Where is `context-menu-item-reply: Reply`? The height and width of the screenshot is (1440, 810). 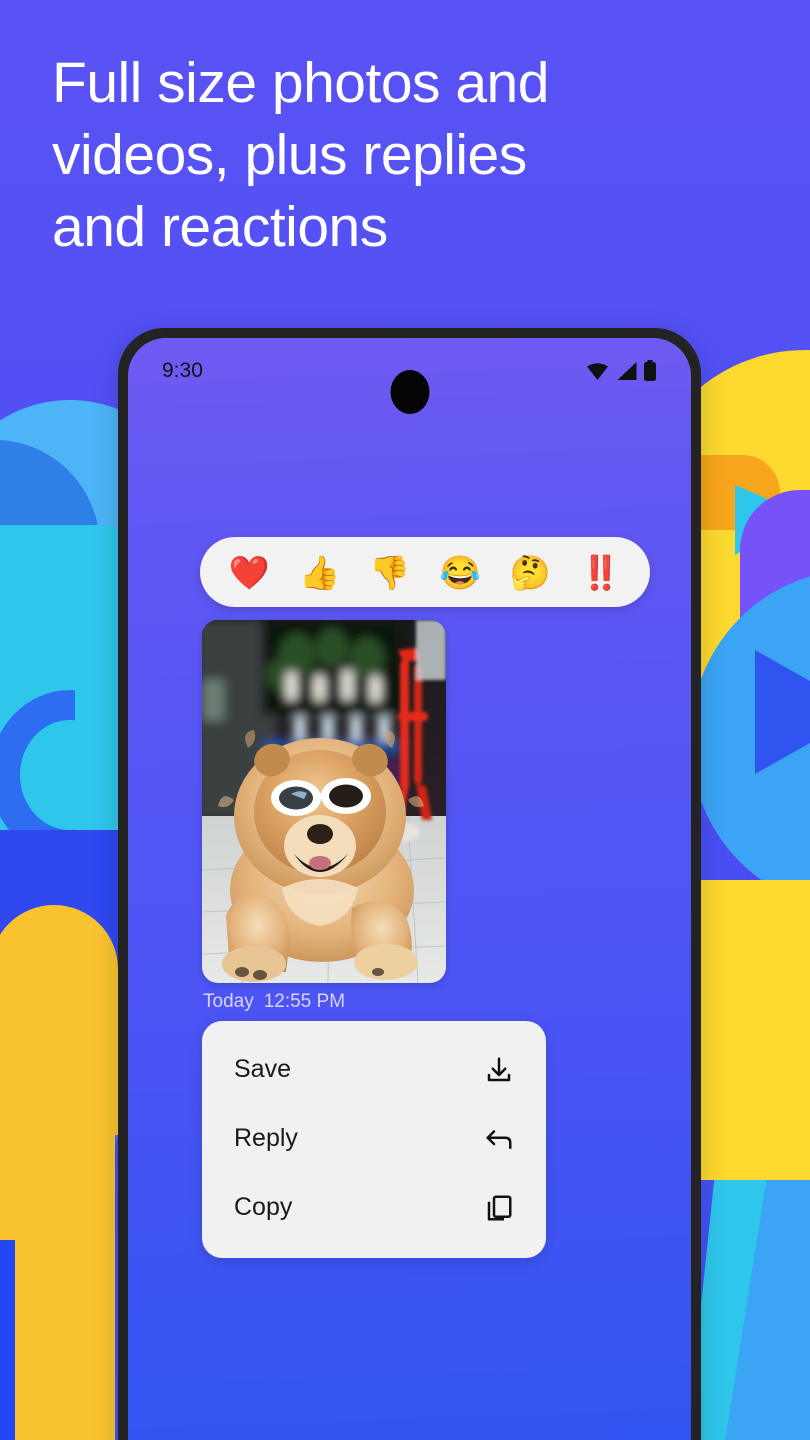
context-menu-item-reply: Reply is located at coordinates (374, 1138).